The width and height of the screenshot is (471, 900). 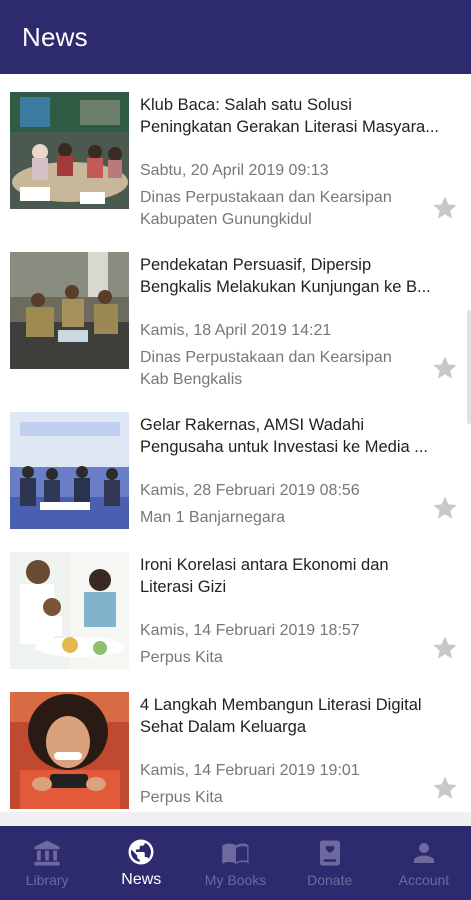 What do you see at coordinates (47, 853) in the screenshot?
I see `library-icon` at bounding box center [47, 853].